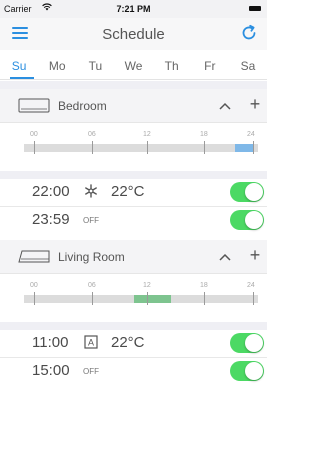 This screenshot has width=320, height=472. I want to click on clock: 7:21 PM, so click(133, 9).